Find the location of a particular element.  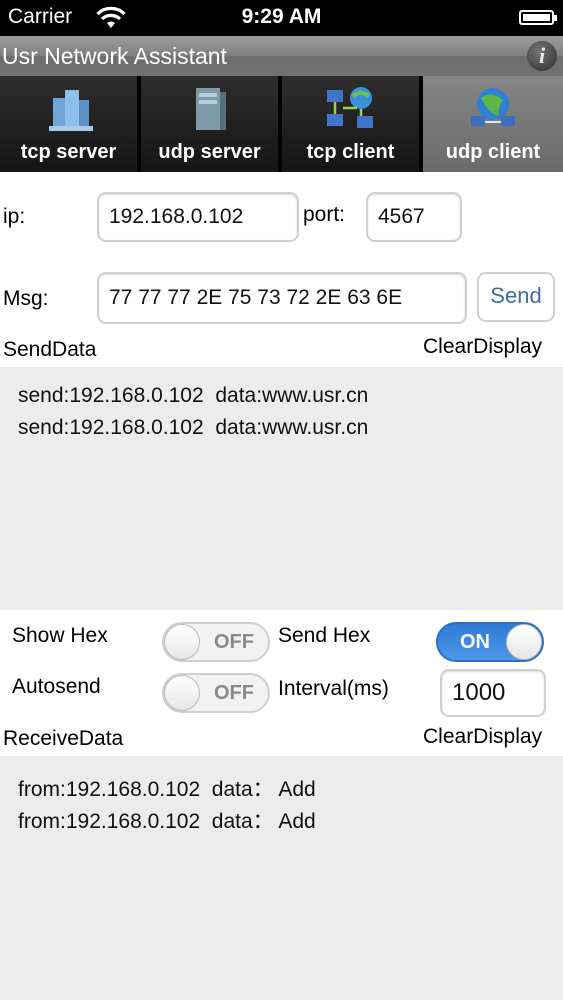

clear-receive-display-button: ClearDisplay is located at coordinates (482, 737).